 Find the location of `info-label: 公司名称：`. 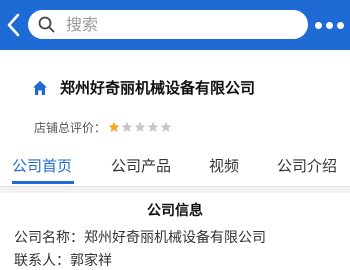

info-label: 公司名称： is located at coordinates (49, 238).